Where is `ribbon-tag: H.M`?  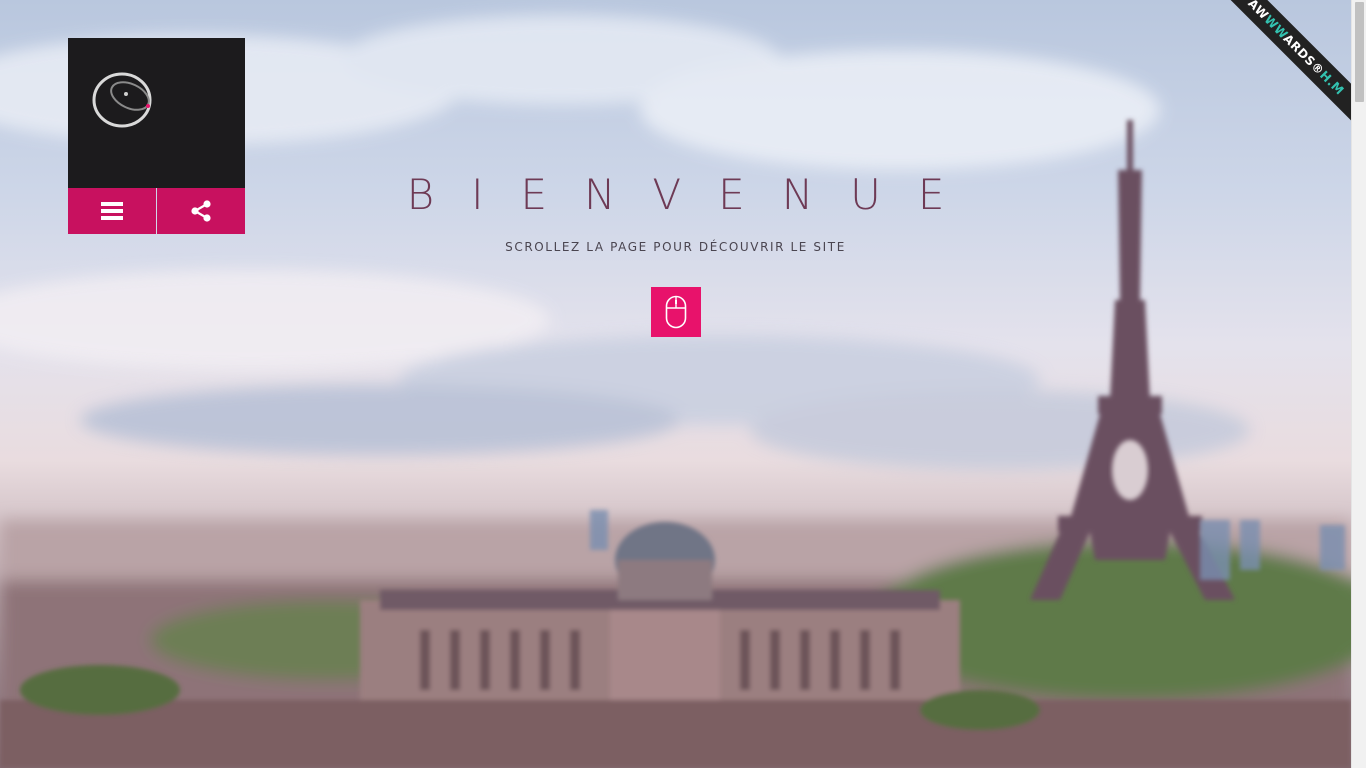 ribbon-tag: H.M is located at coordinates (1332, 83).